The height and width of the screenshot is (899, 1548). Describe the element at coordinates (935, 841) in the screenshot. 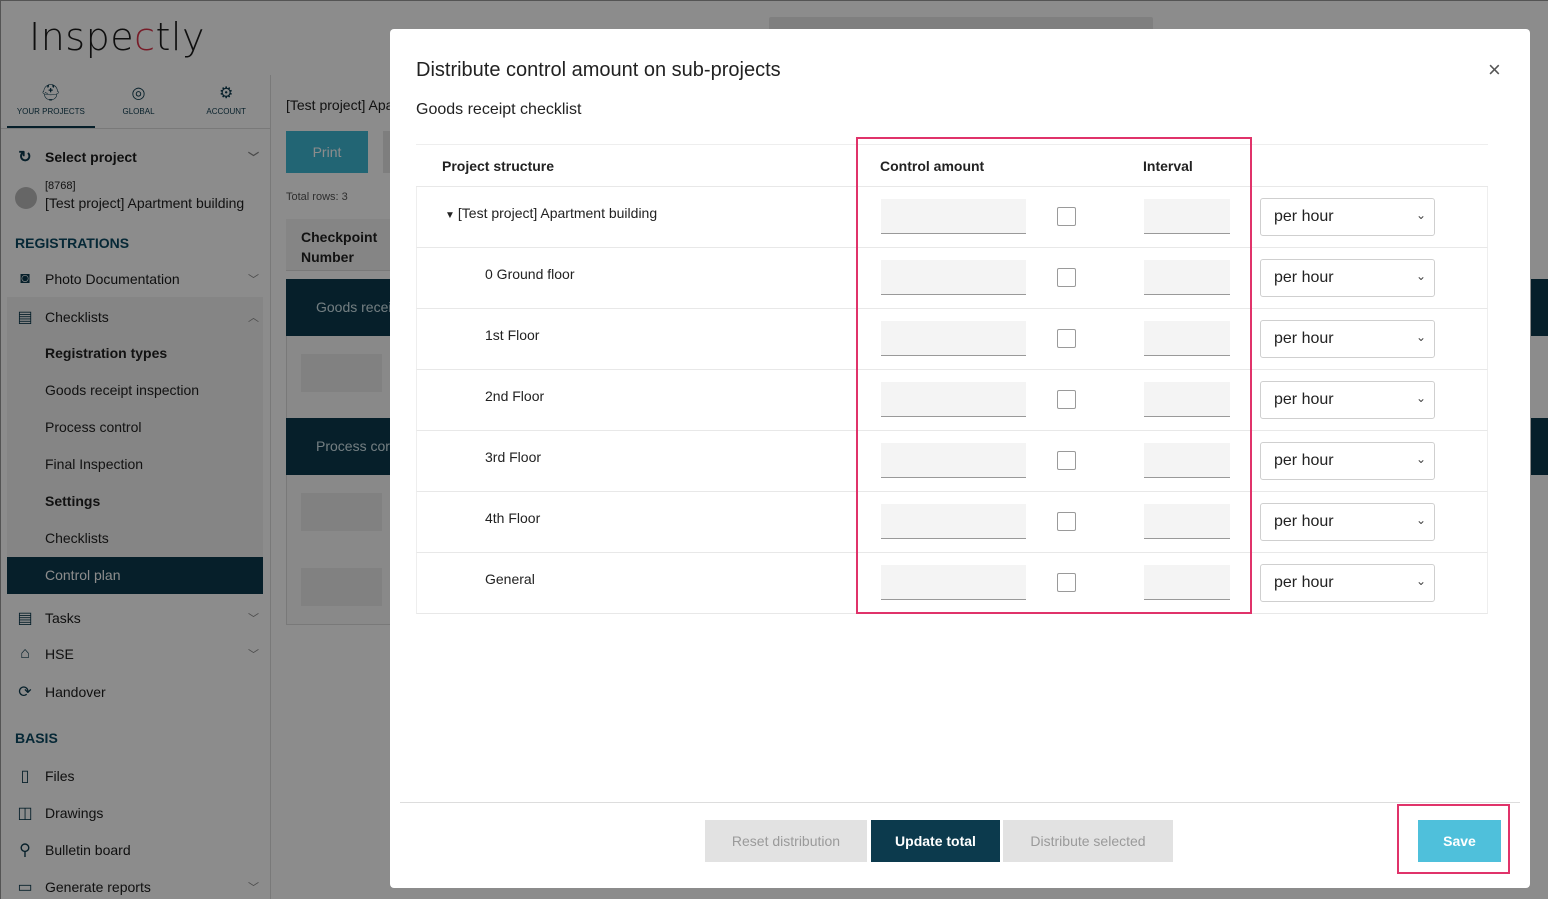

I see `update-total-button: Update total` at that location.